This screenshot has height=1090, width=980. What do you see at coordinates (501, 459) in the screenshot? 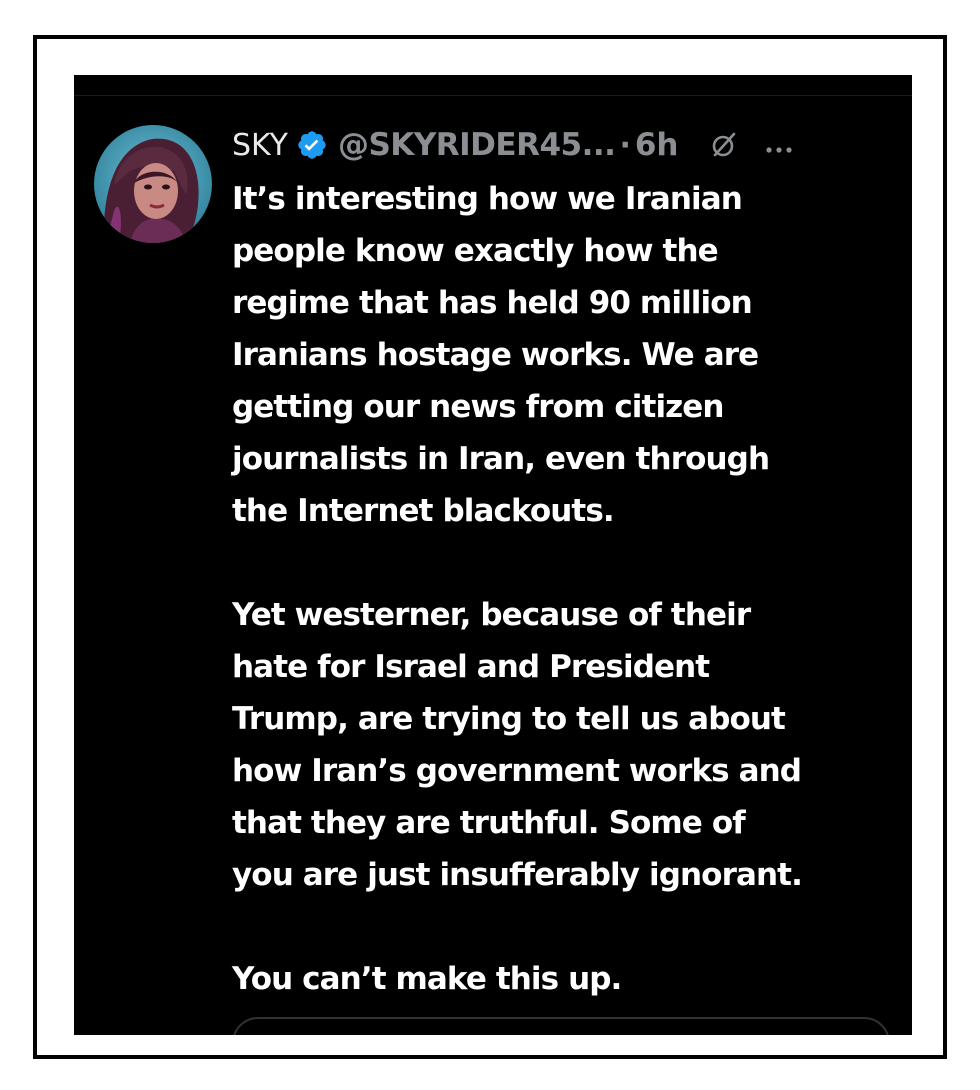
I see `text-line: journalists in Iran, even through` at bounding box center [501, 459].